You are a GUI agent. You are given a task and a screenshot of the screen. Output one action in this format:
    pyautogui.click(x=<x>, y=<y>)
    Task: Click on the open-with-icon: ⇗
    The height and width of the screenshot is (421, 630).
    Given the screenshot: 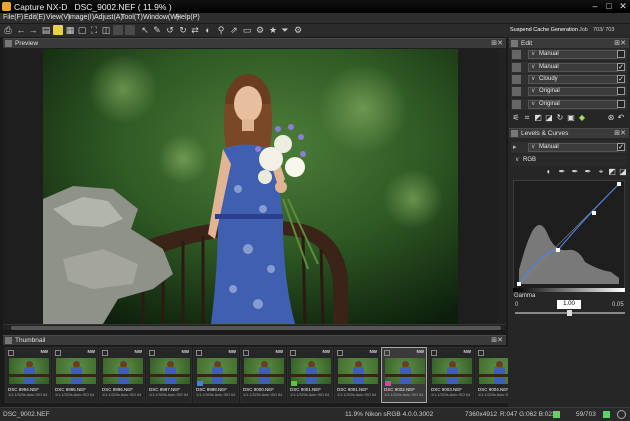 What is the action you would take?
    pyautogui.click(x=234, y=30)
    